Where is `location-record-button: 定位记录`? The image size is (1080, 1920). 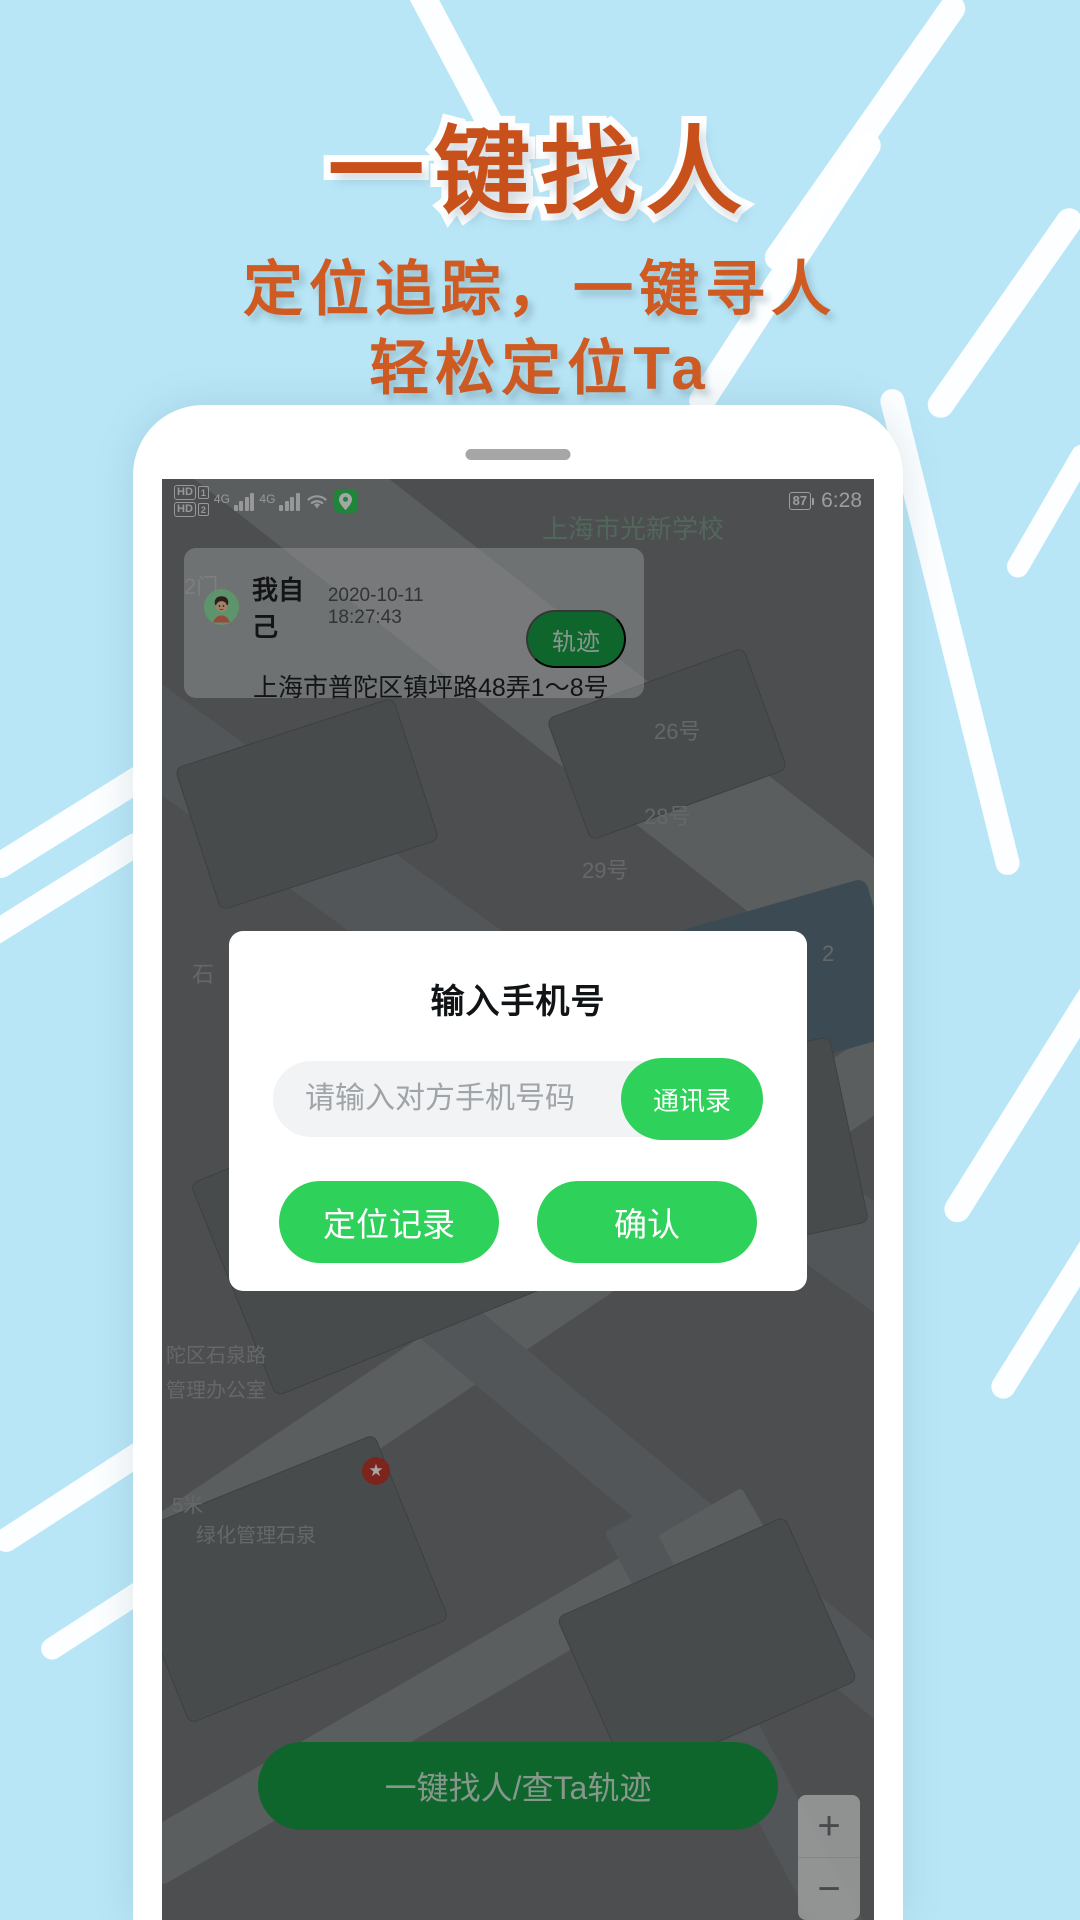
location-record-button: 定位记录 is located at coordinates (389, 1222).